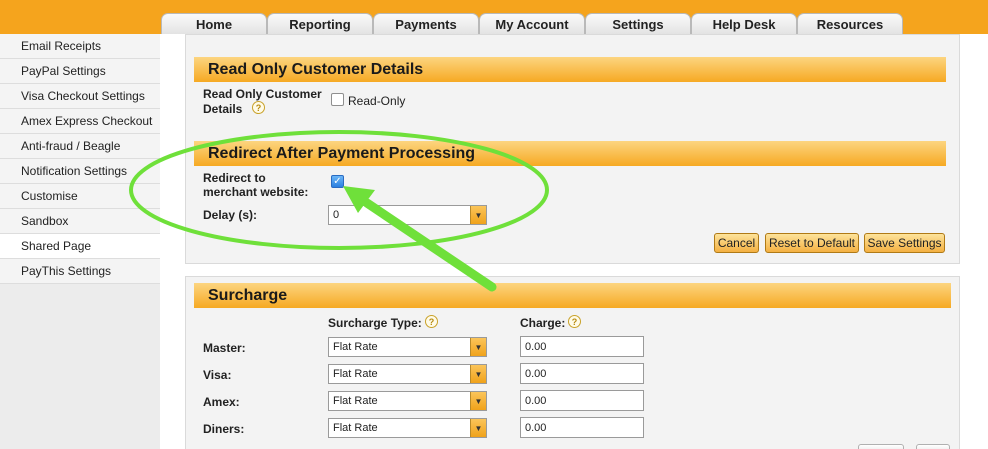 Image resolution: width=988 pixels, height=449 pixels. I want to click on surcharge-row-label: Visa:, so click(217, 375).